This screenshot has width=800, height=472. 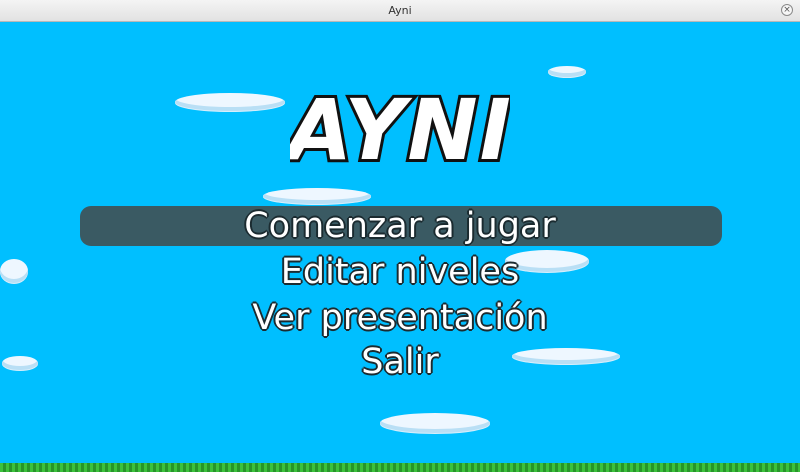 What do you see at coordinates (400, 130) in the screenshot?
I see `logo-text: AYNI` at bounding box center [400, 130].